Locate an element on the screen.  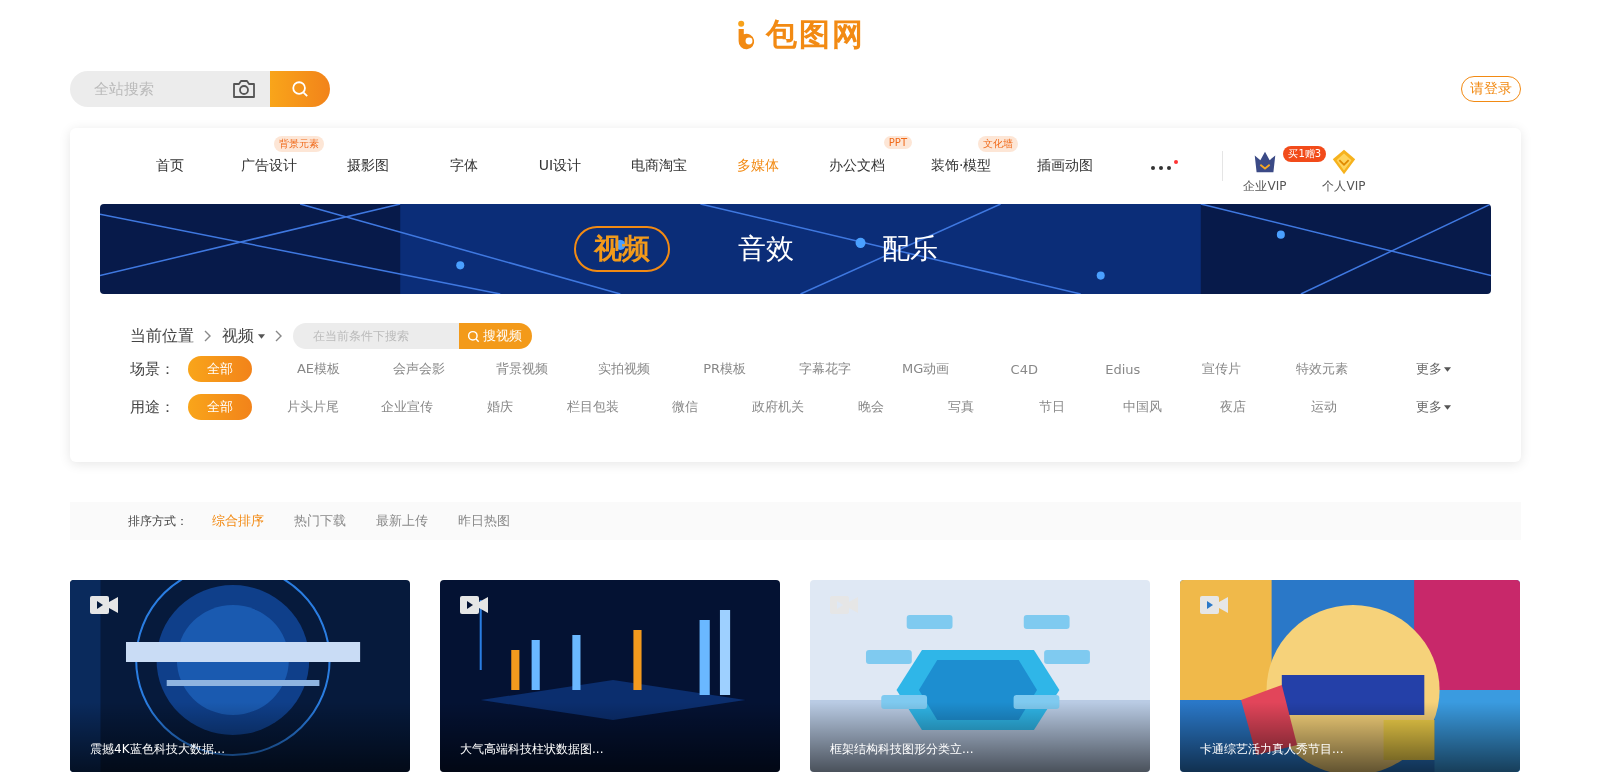
nav-link: 摄影图 is located at coordinates (368, 166).